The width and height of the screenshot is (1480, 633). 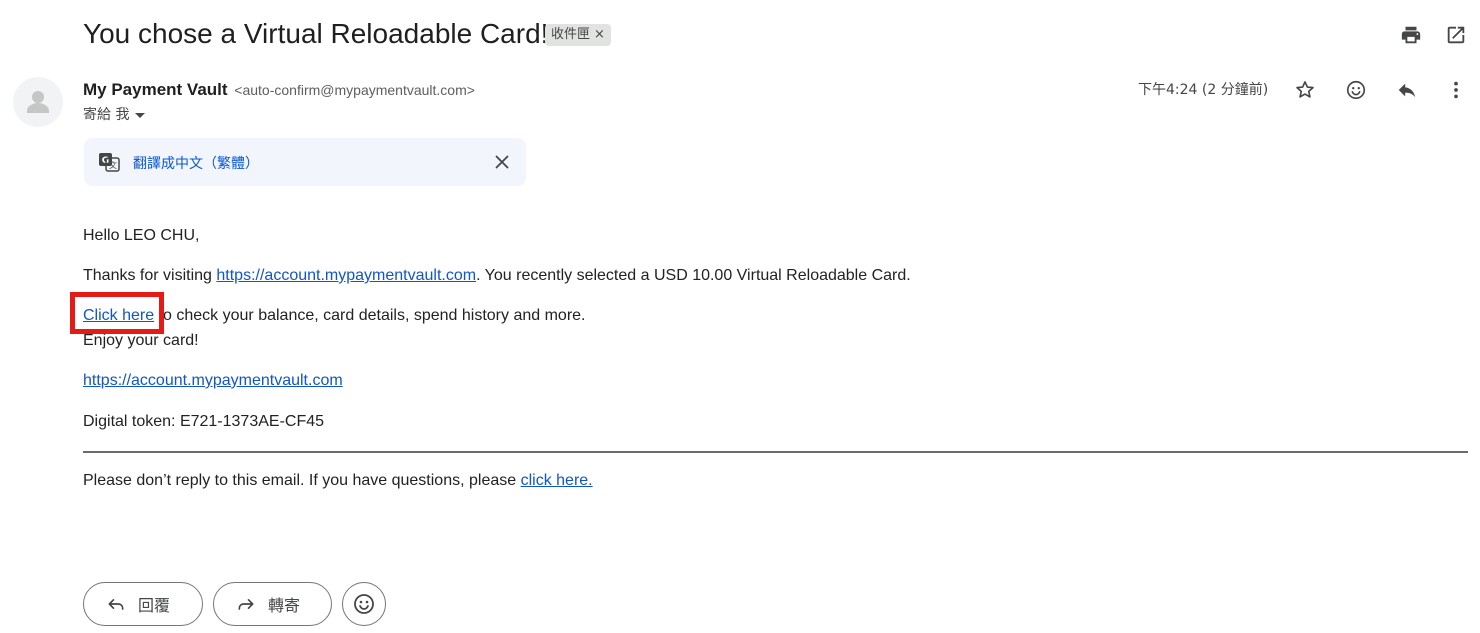 I want to click on reply-arrow-icon, so click(x=116, y=604).